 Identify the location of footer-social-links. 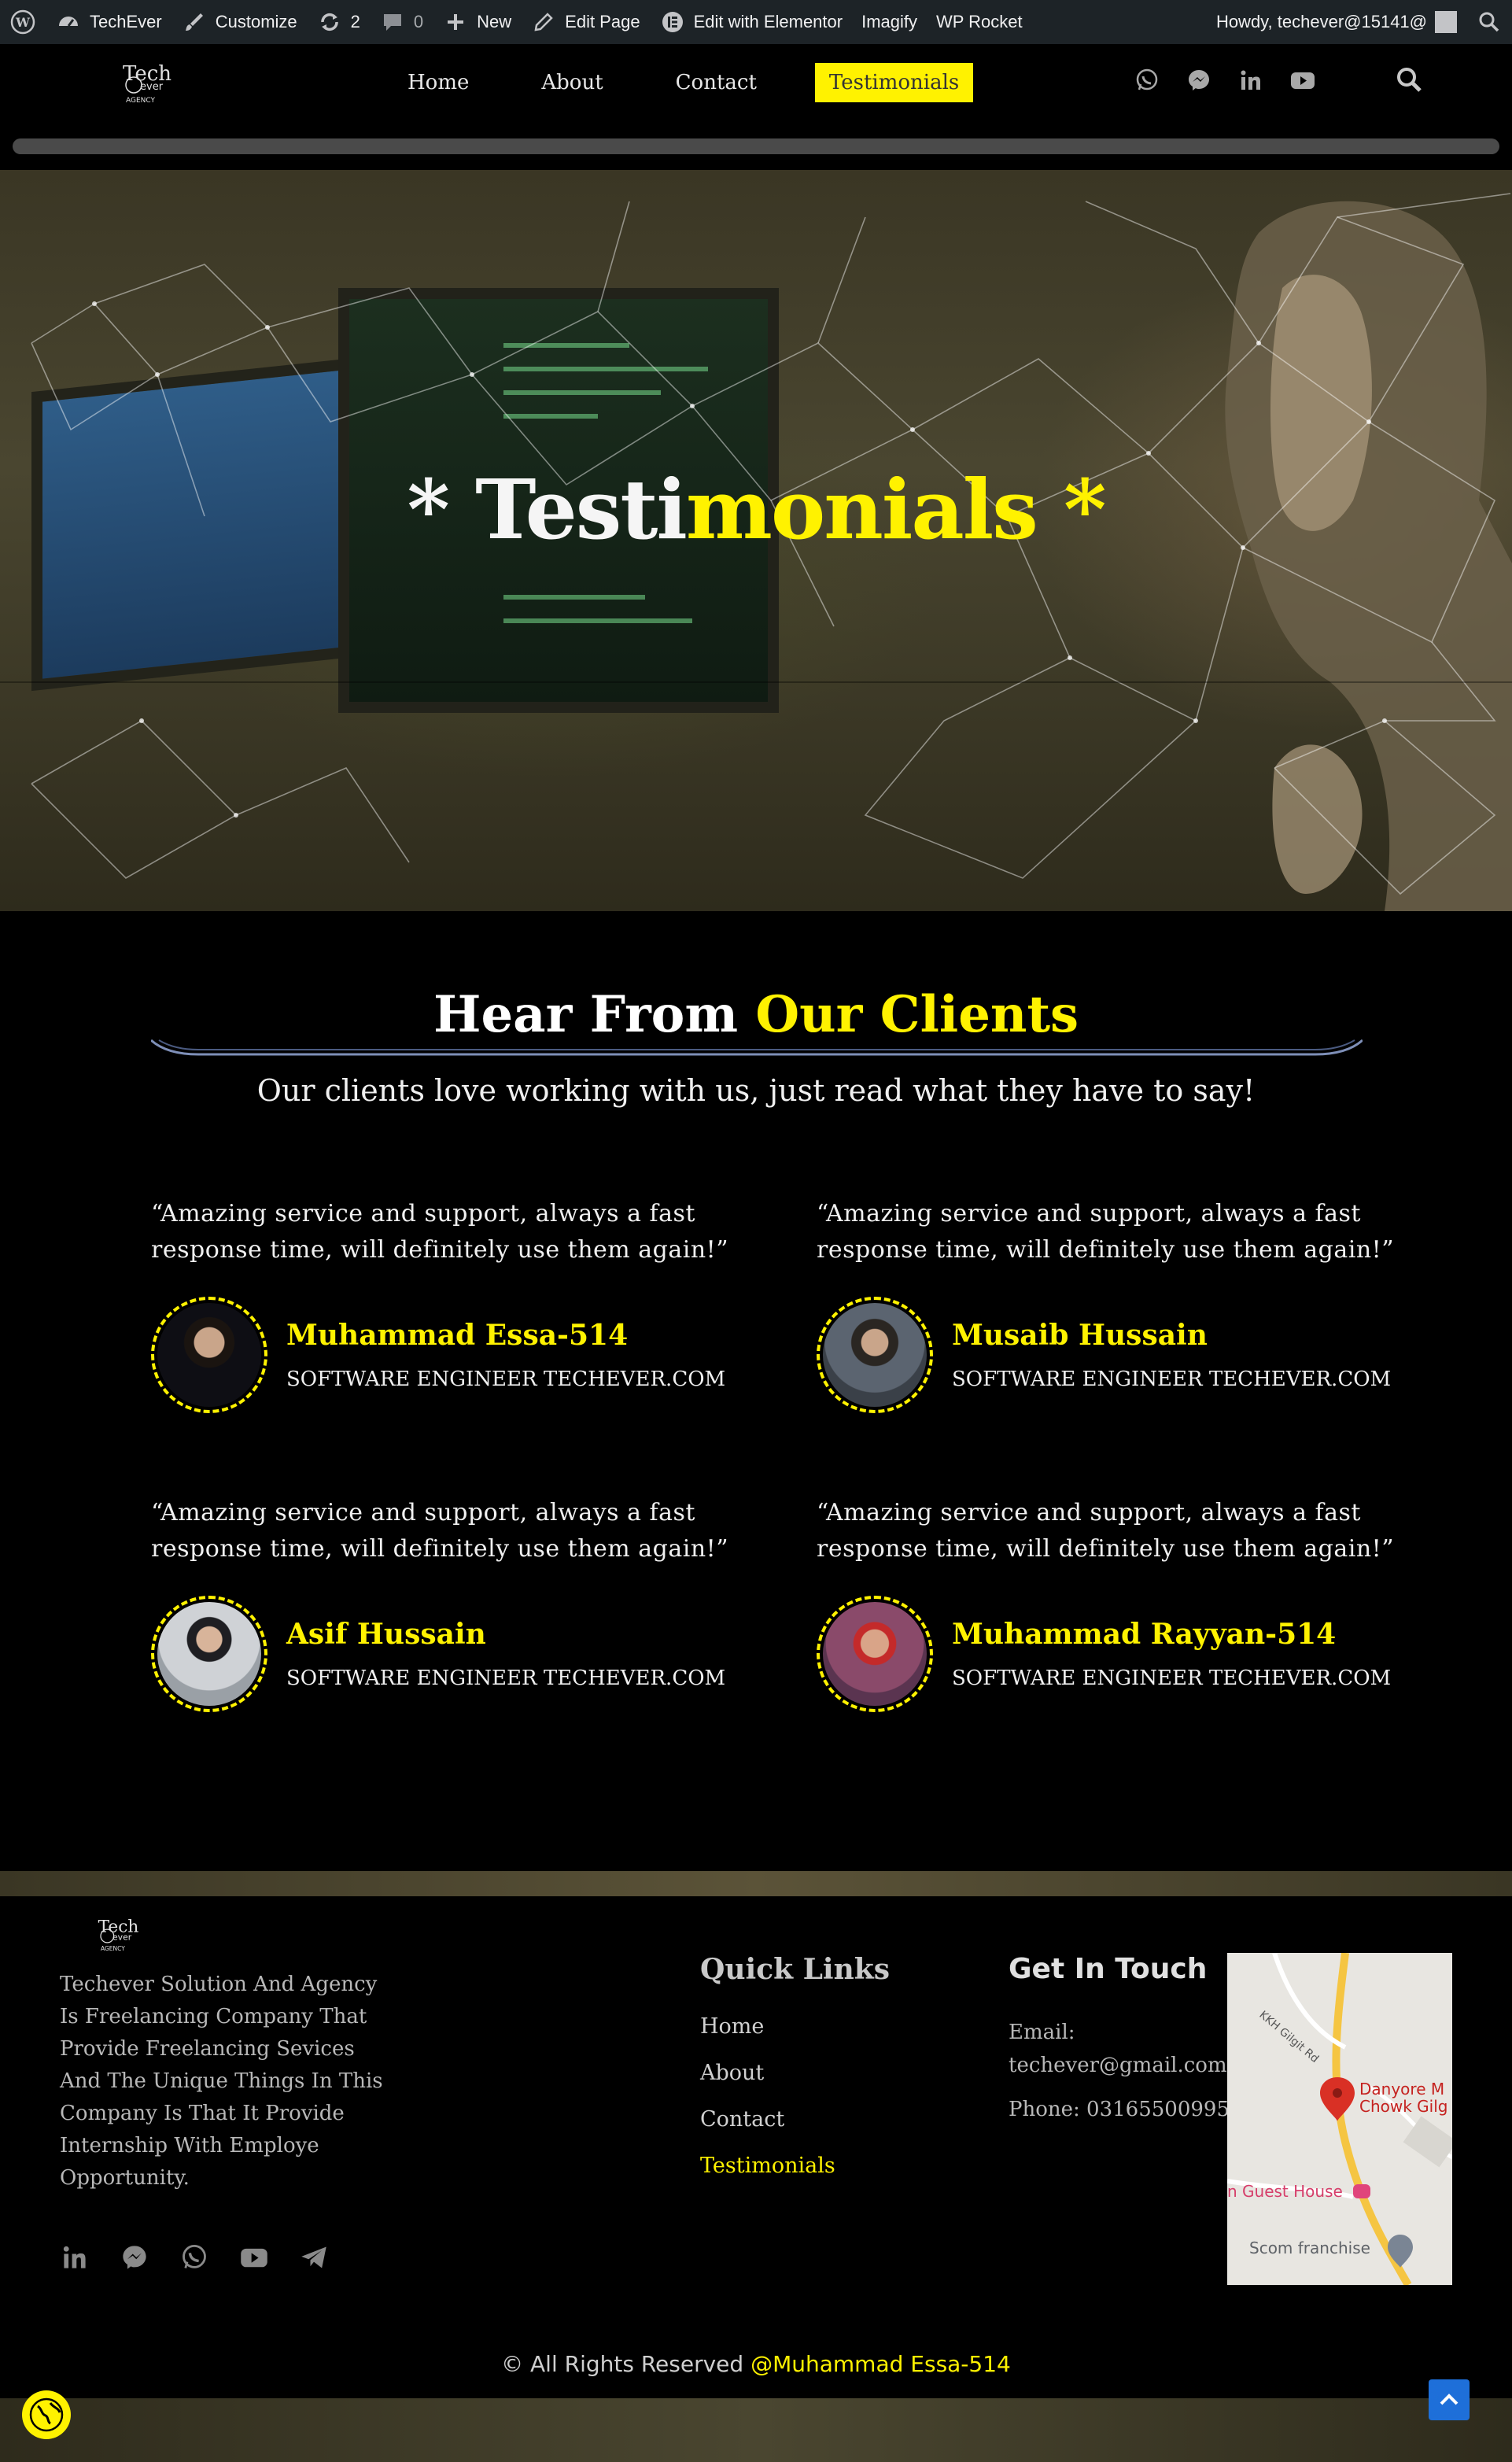
(194, 2257).